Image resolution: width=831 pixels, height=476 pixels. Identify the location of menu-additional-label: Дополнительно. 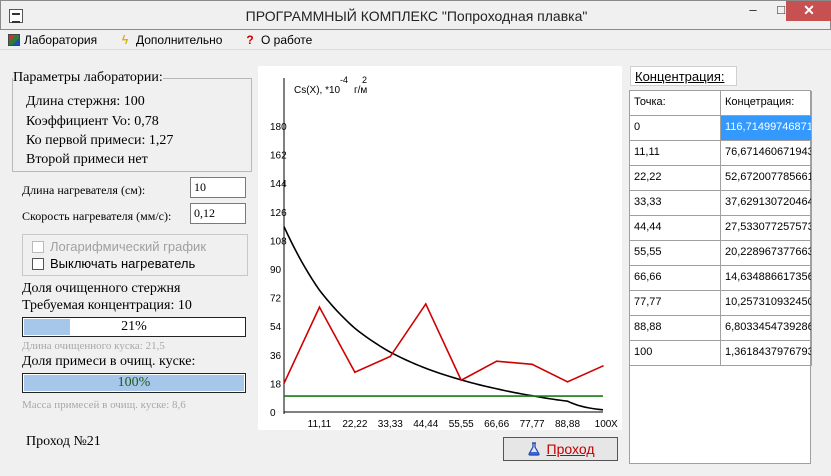
(179, 40).